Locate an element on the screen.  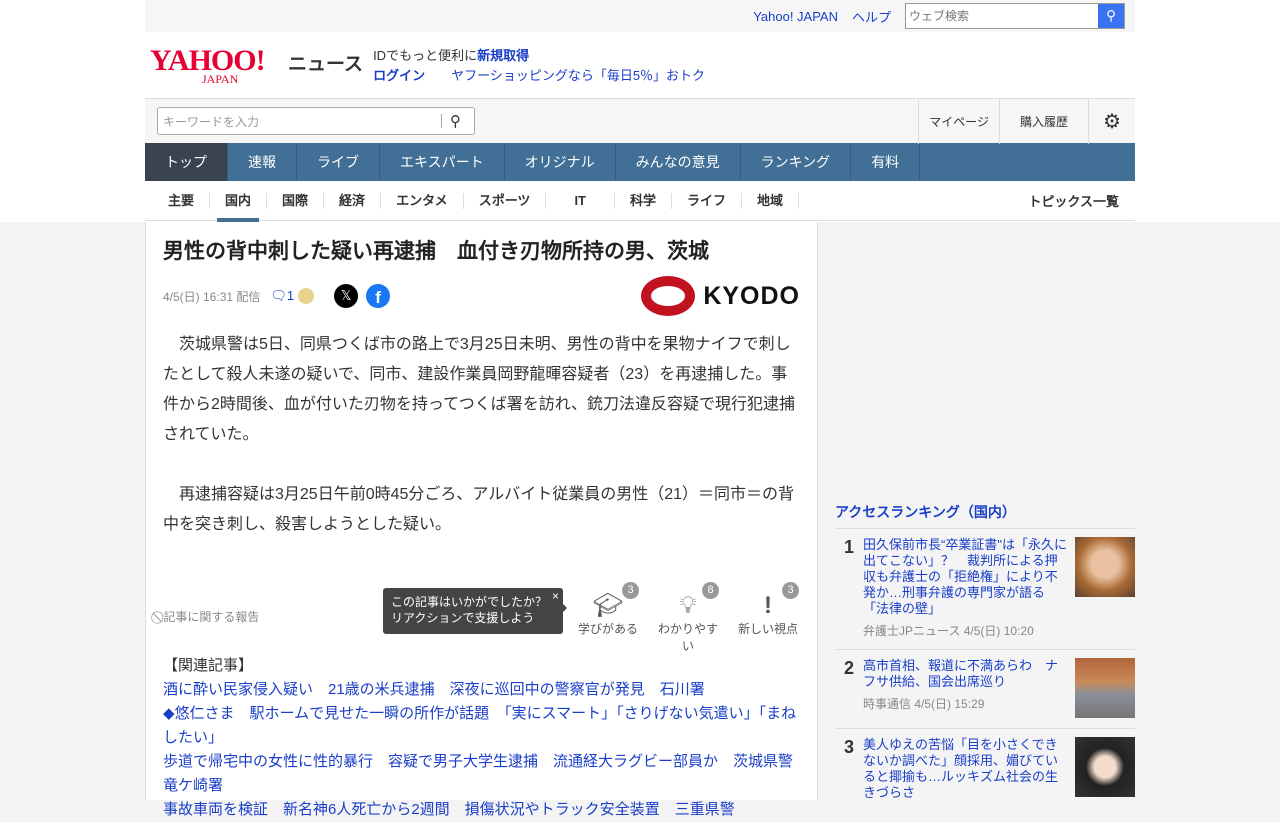
report-link: ⃠ 記事に関する報告 is located at coordinates (209, 616).